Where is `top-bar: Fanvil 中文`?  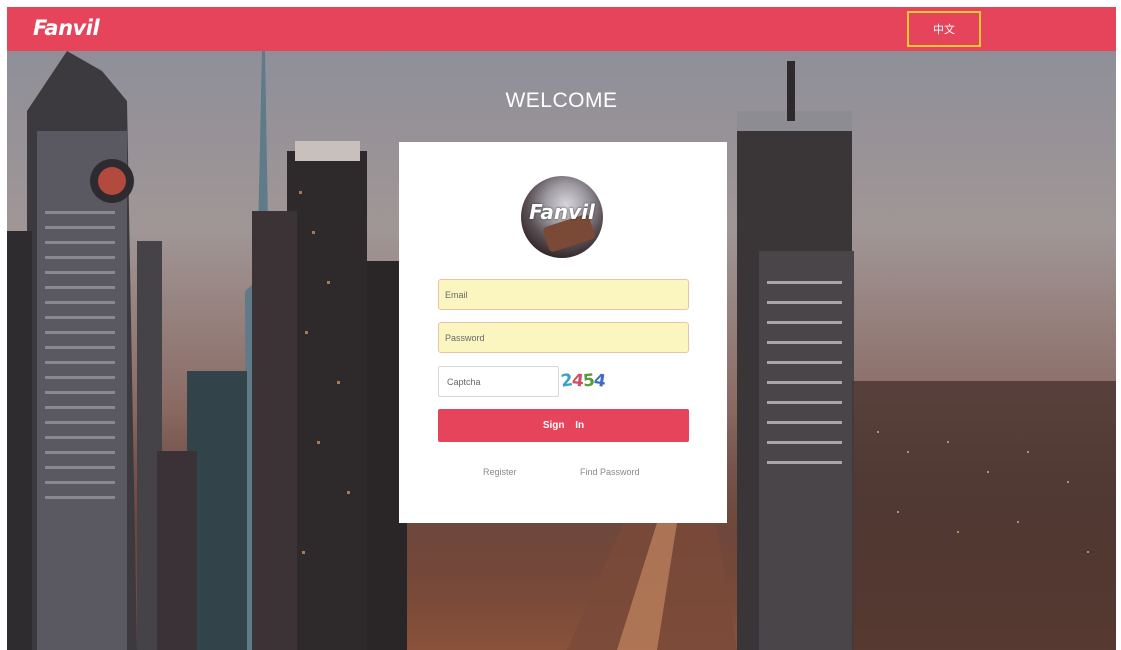 top-bar: Fanvil 中文 is located at coordinates (561, 29).